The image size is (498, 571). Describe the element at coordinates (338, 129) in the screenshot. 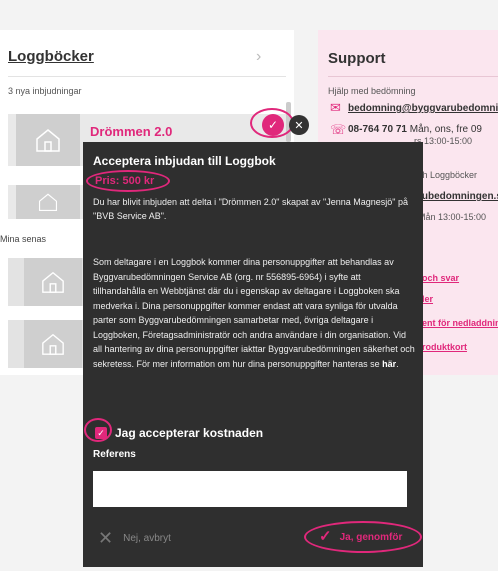

I see `phone-icon: ☏` at that location.